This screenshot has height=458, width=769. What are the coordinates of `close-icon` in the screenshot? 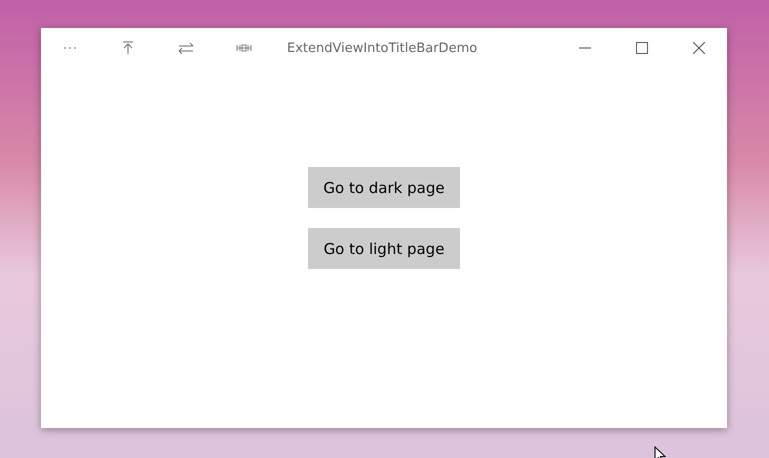 It's located at (698, 48).